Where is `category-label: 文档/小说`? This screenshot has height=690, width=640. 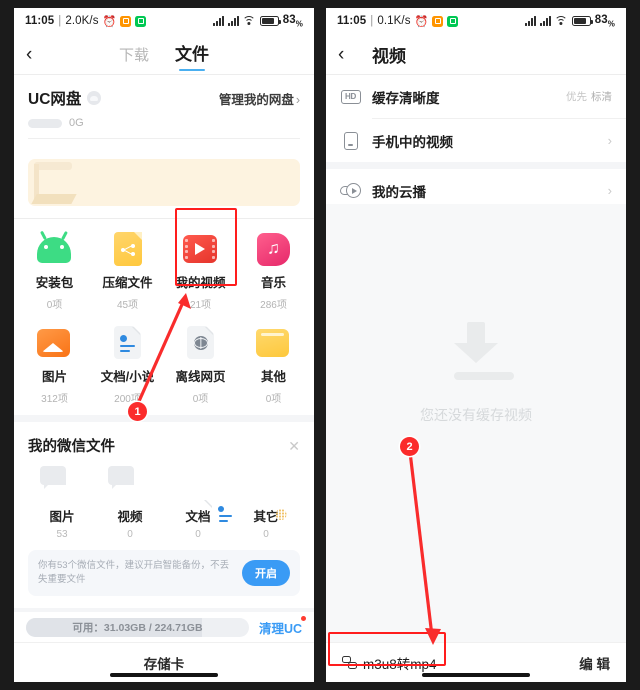
category-label: 文档/小说 is located at coordinates (127, 377).